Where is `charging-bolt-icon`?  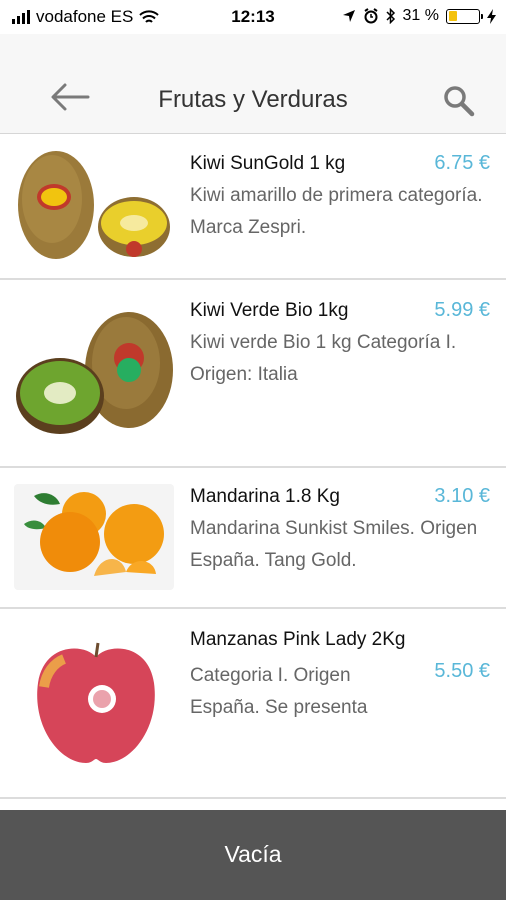 charging-bolt-icon is located at coordinates (491, 16).